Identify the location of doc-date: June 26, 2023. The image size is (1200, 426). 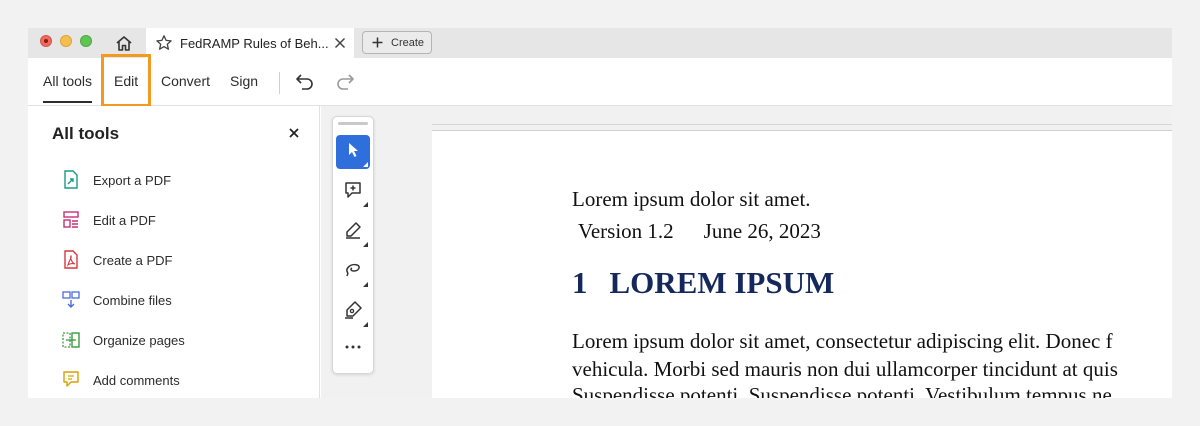
(762, 231).